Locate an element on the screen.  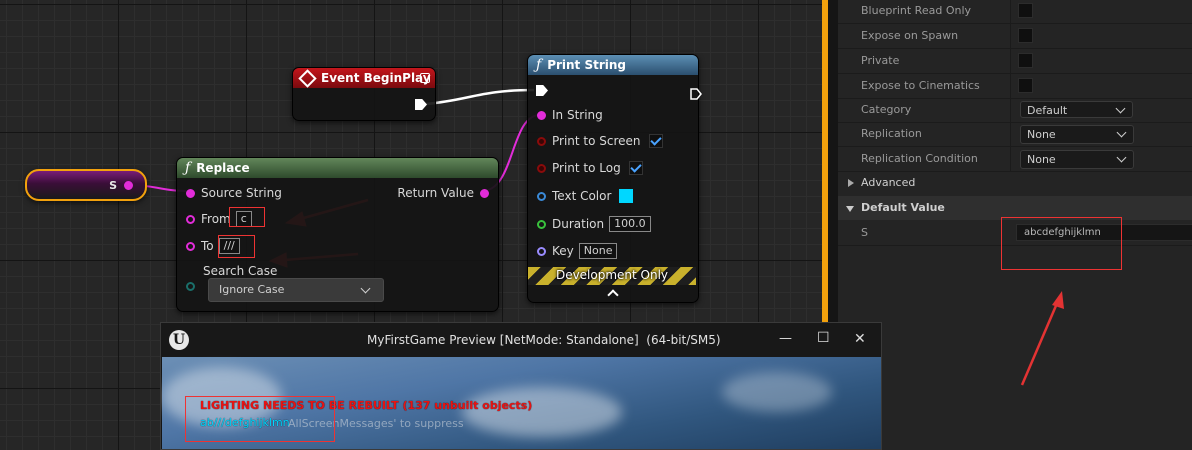
detail-label: Blueprint Read Only is located at coordinates (916, 10).